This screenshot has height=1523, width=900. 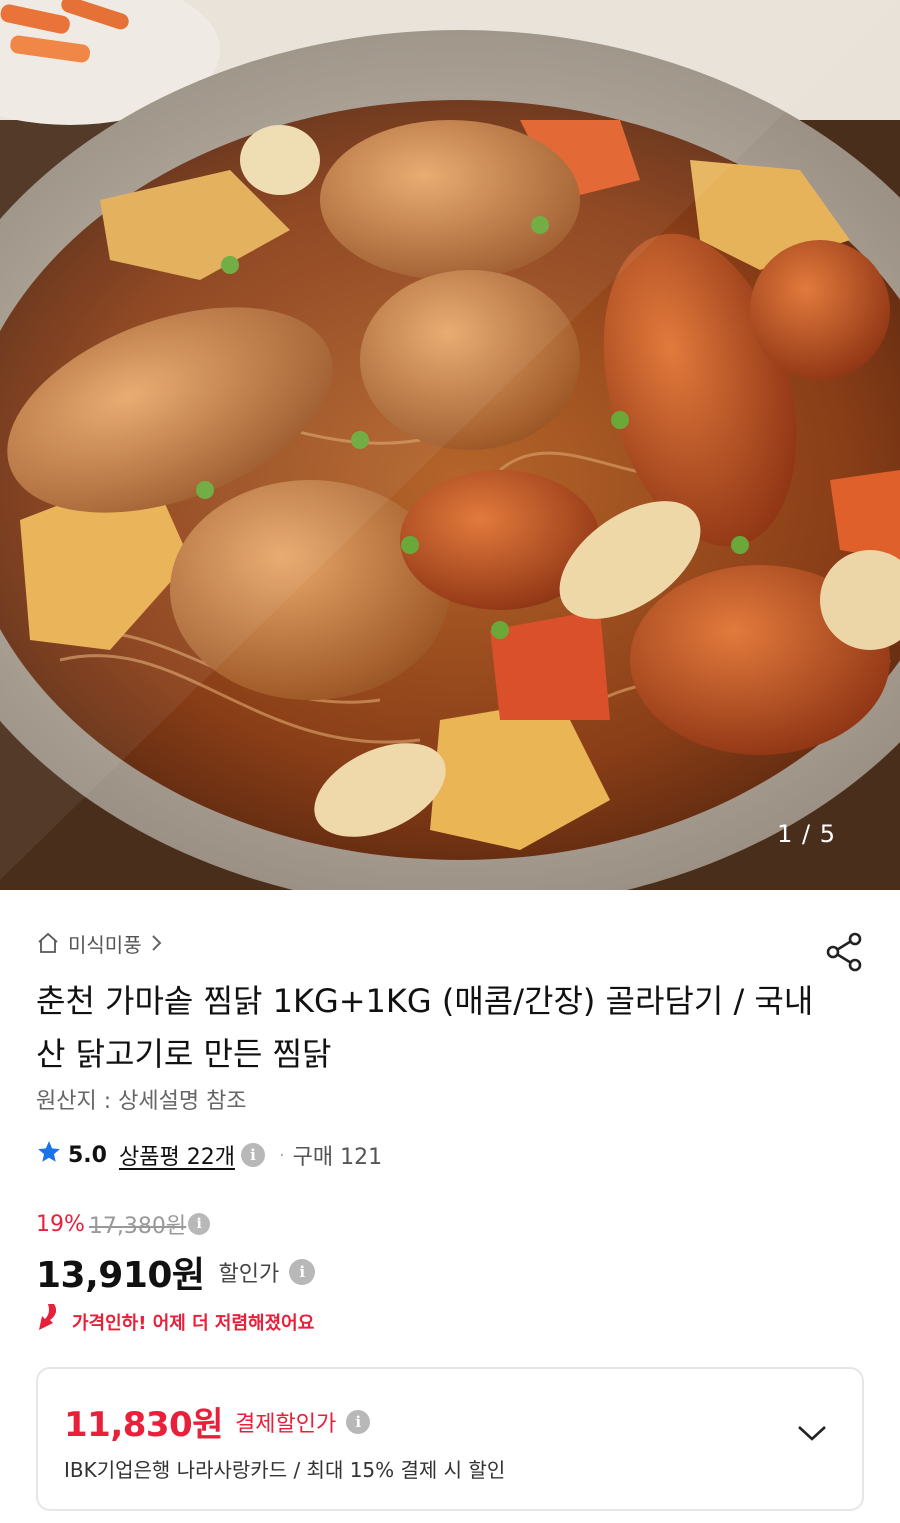 What do you see at coordinates (337, 1157) in the screenshot?
I see `purchase-count: 구매 121` at bounding box center [337, 1157].